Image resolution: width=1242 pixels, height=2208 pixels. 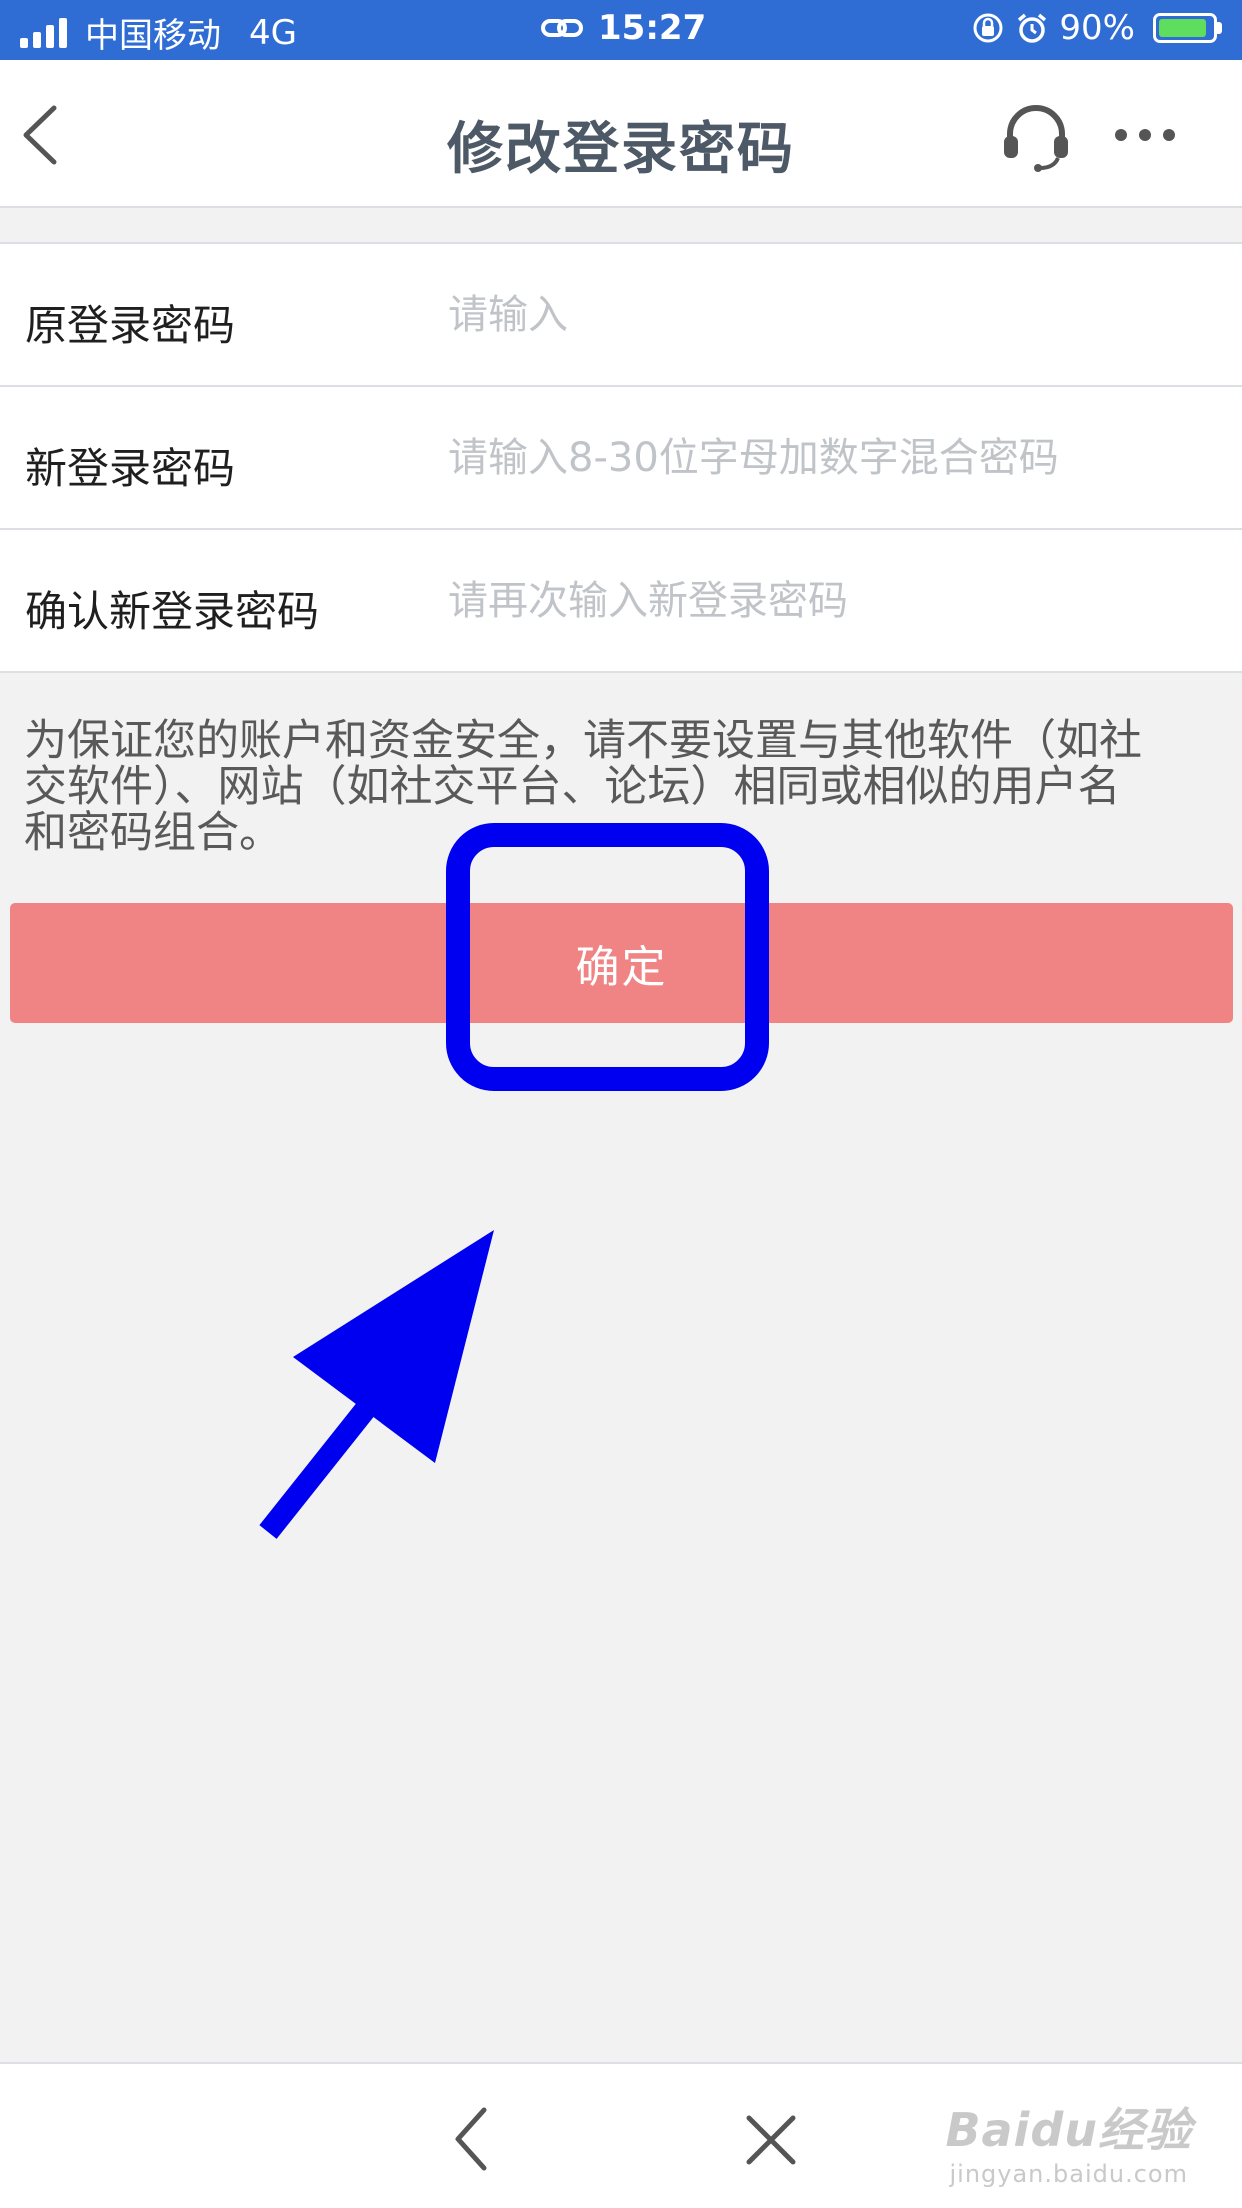 I want to click on headset-icon, so click(x=1036, y=136).